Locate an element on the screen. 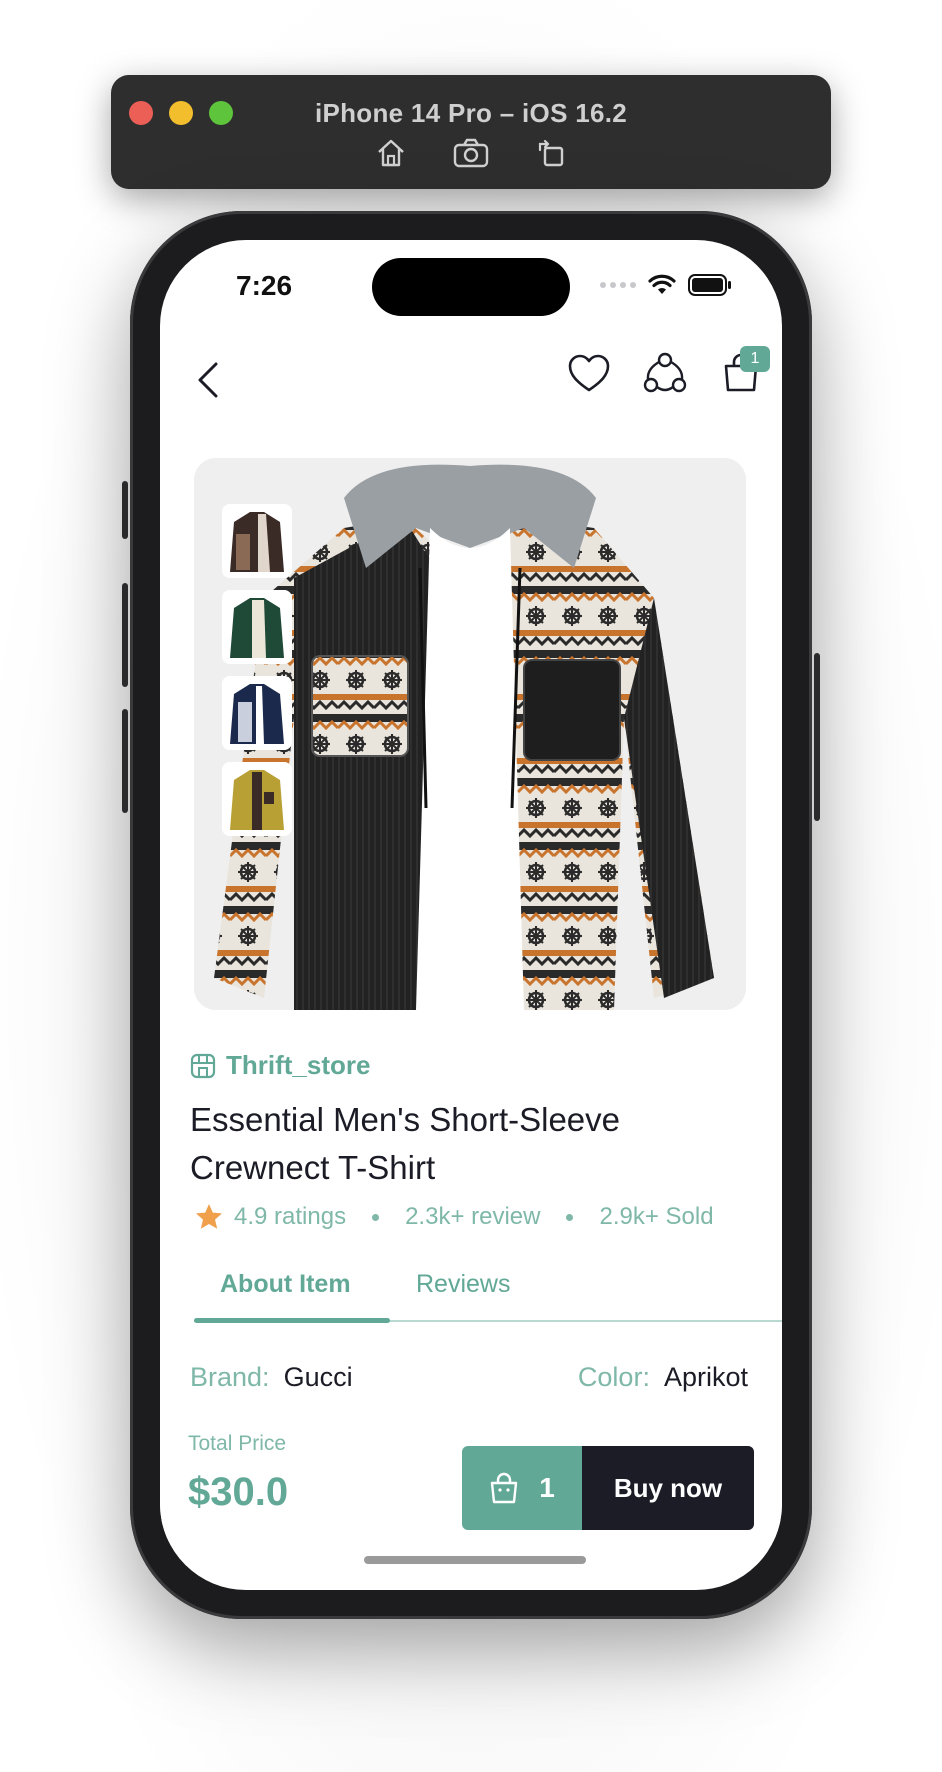  color-value: Aprikot is located at coordinates (705, 1377).